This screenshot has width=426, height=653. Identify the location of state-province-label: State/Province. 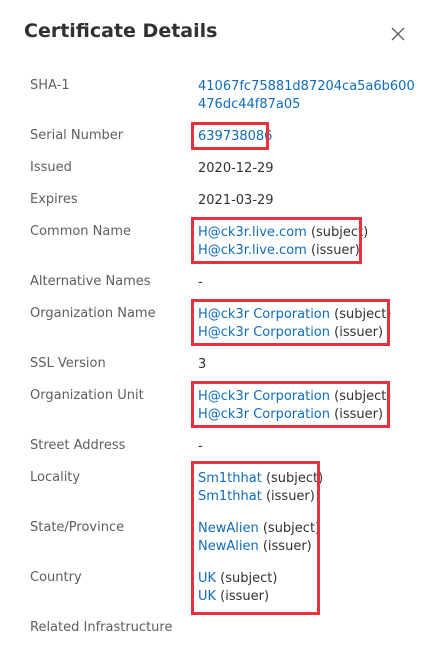
(77, 527).